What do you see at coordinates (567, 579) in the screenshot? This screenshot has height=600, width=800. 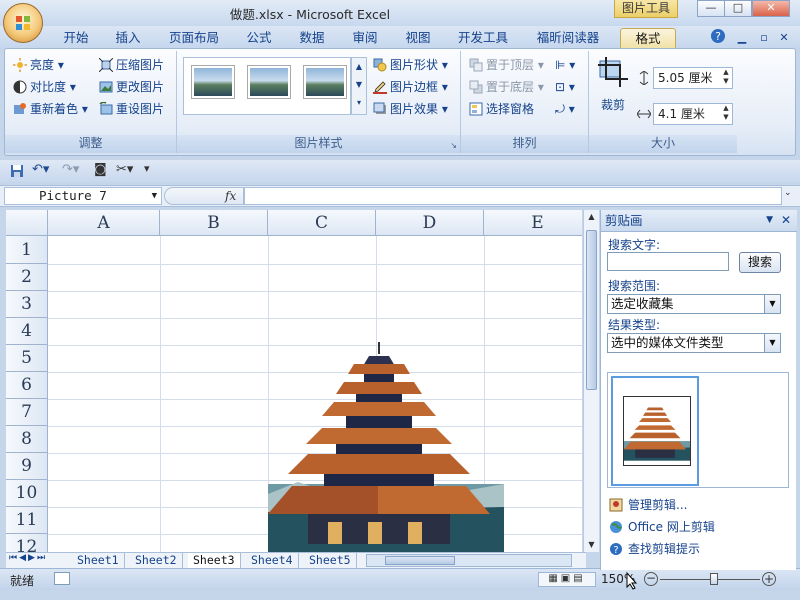 I see `view-buttons: ▦▣▤` at bounding box center [567, 579].